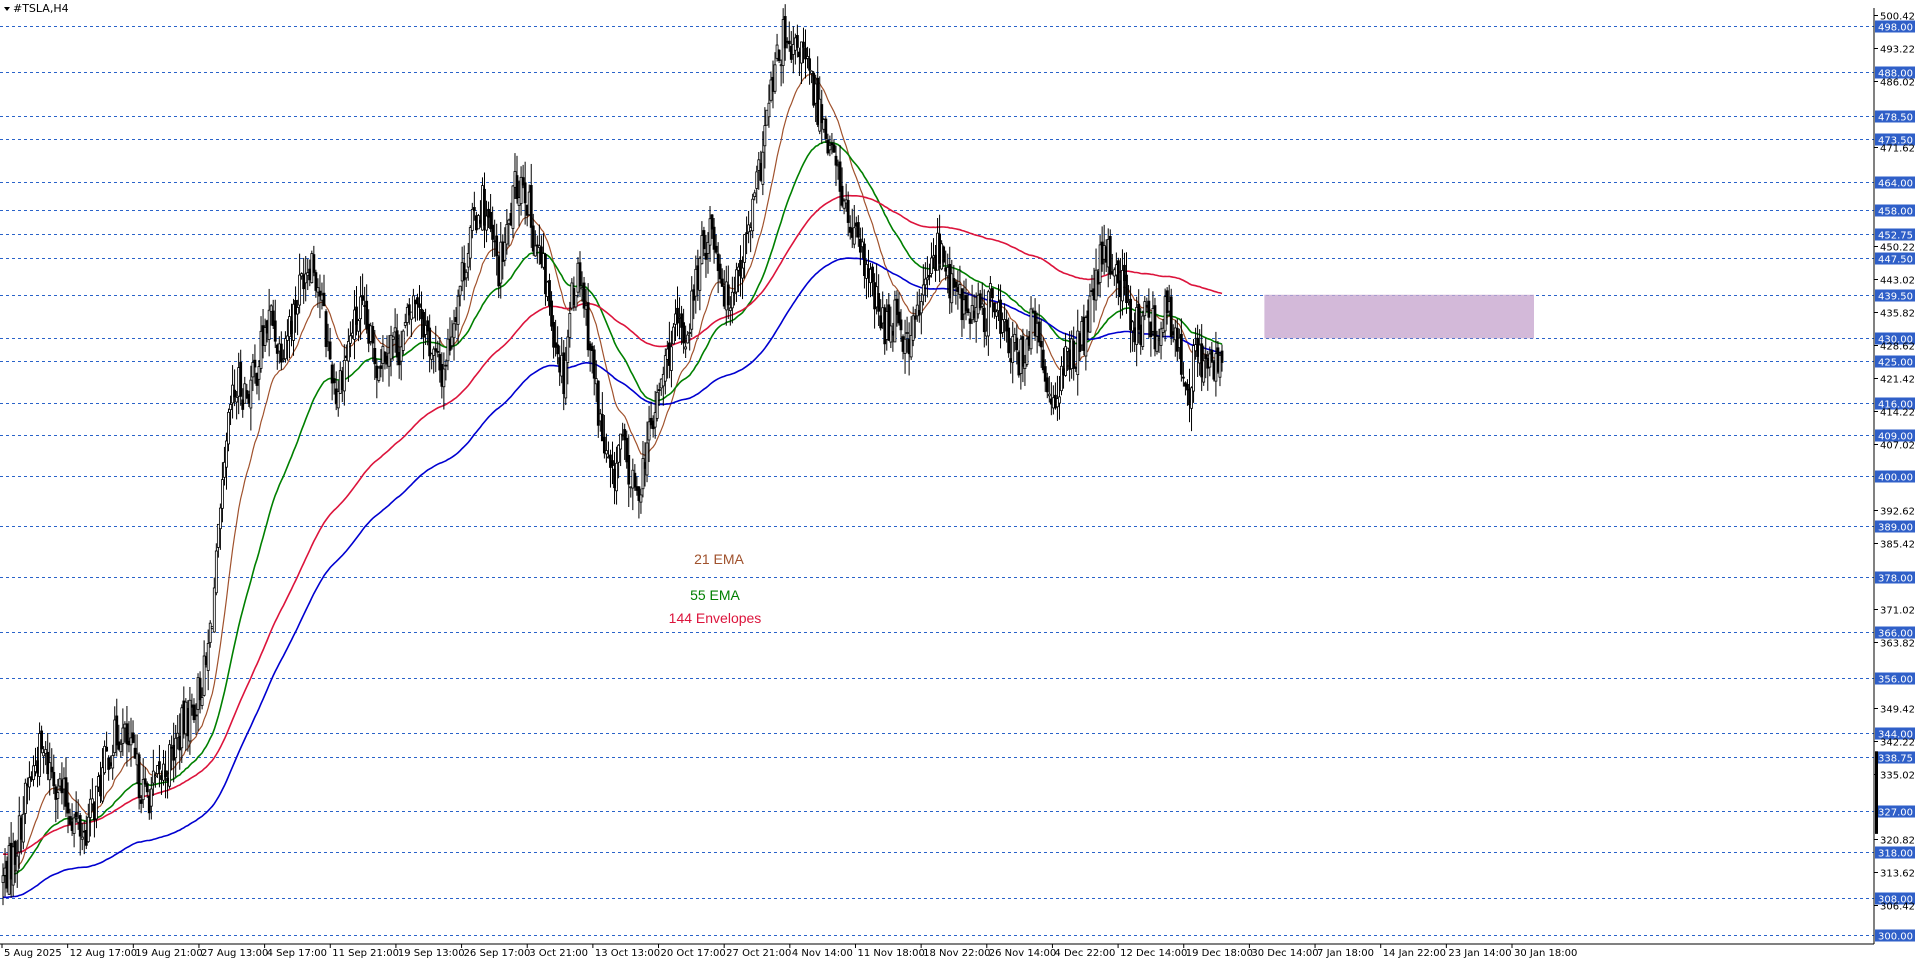  What do you see at coordinates (558, 953) in the screenshot?
I see `time-tick-label: 3 Oct 21:00` at bounding box center [558, 953].